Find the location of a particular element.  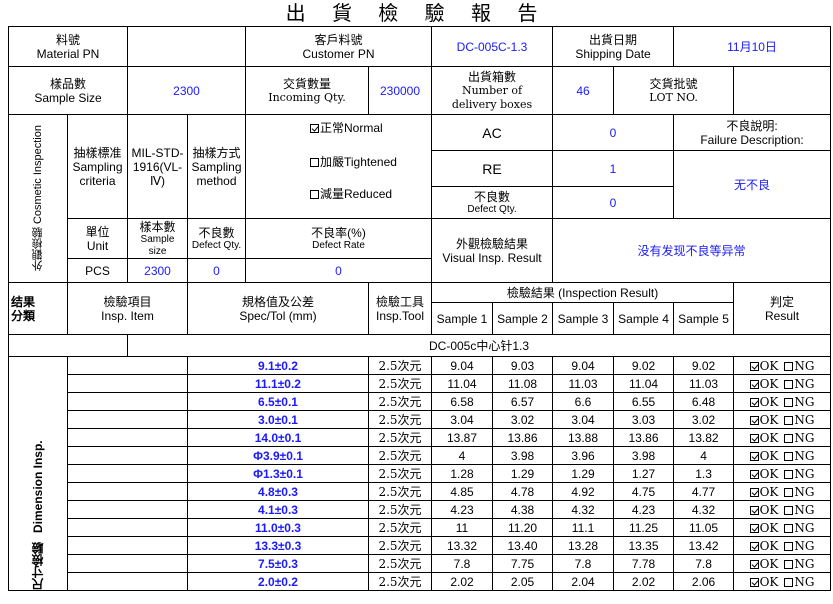

judge-header: 判定 Result is located at coordinates (782, 308).